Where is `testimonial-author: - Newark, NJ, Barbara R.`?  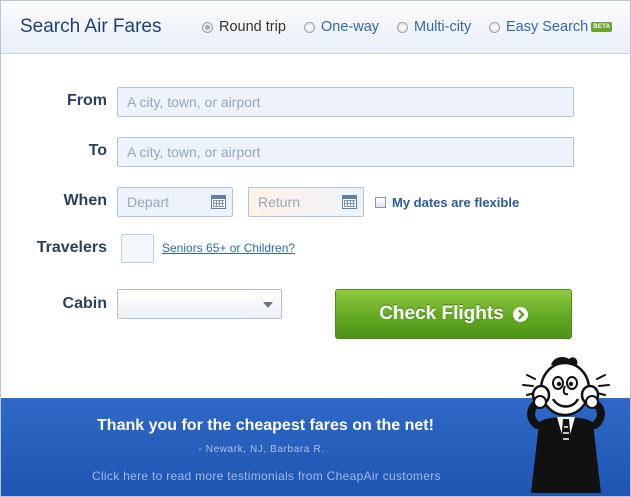 testimonial-author: - Newark, NJ, Barbara R. is located at coordinates (261, 449).